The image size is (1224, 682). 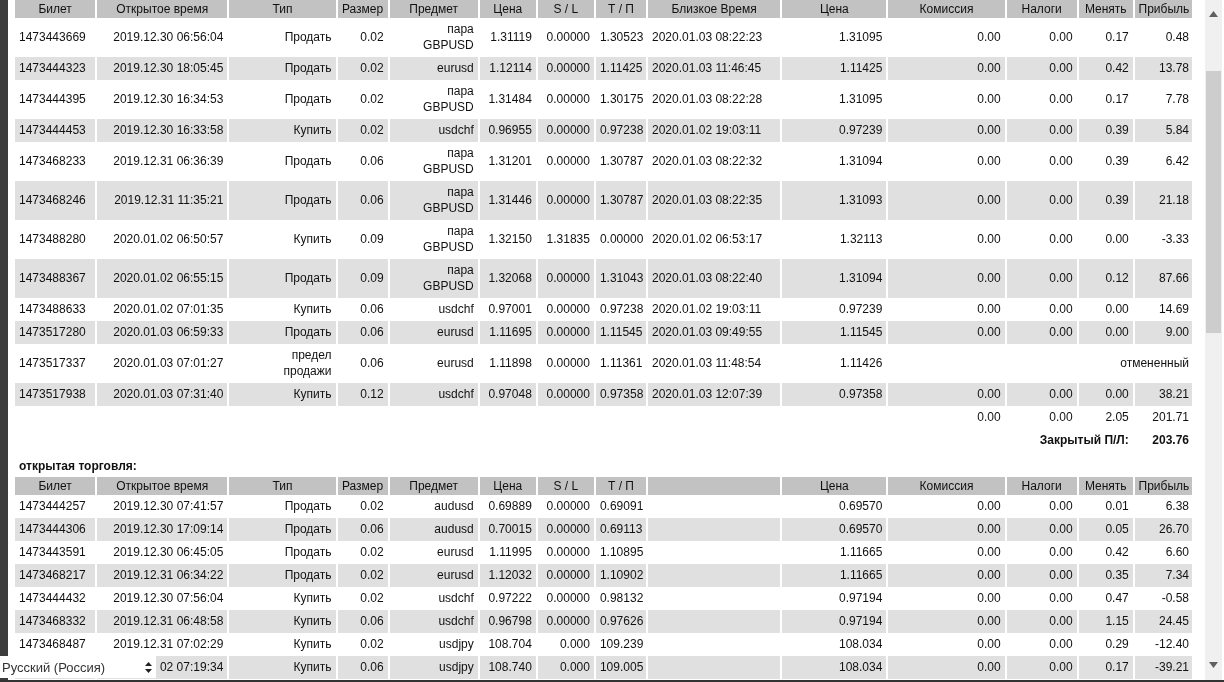 What do you see at coordinates (1213, 340) in the screenshot?
I see `scrollbar` at bounding box center [1213, 340].